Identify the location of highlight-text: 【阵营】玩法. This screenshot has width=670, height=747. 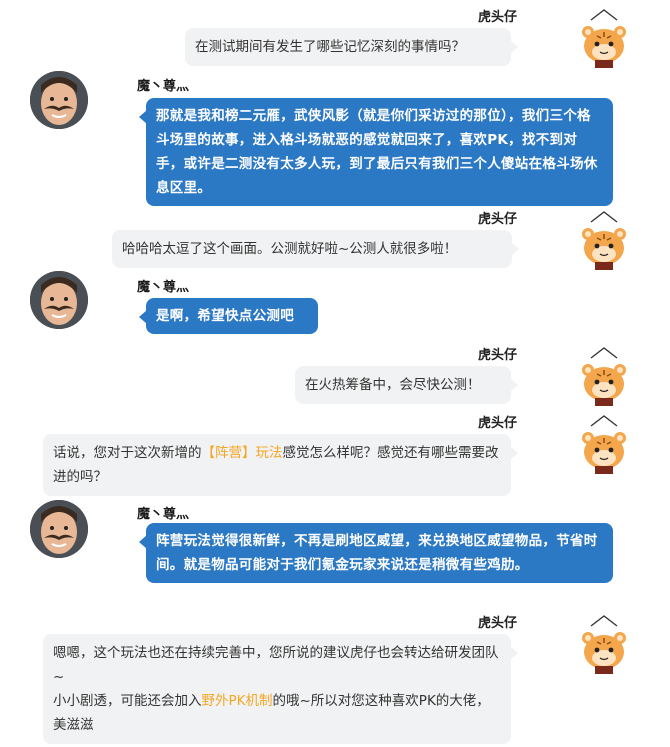
(242, 453).